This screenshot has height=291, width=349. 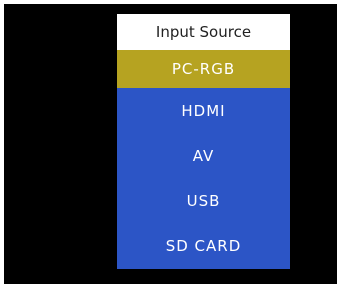 What do you see at coordinates (203, 201) in the screenshot?
I see `menu-item-usb: USB` at bounding box center [203, 201].